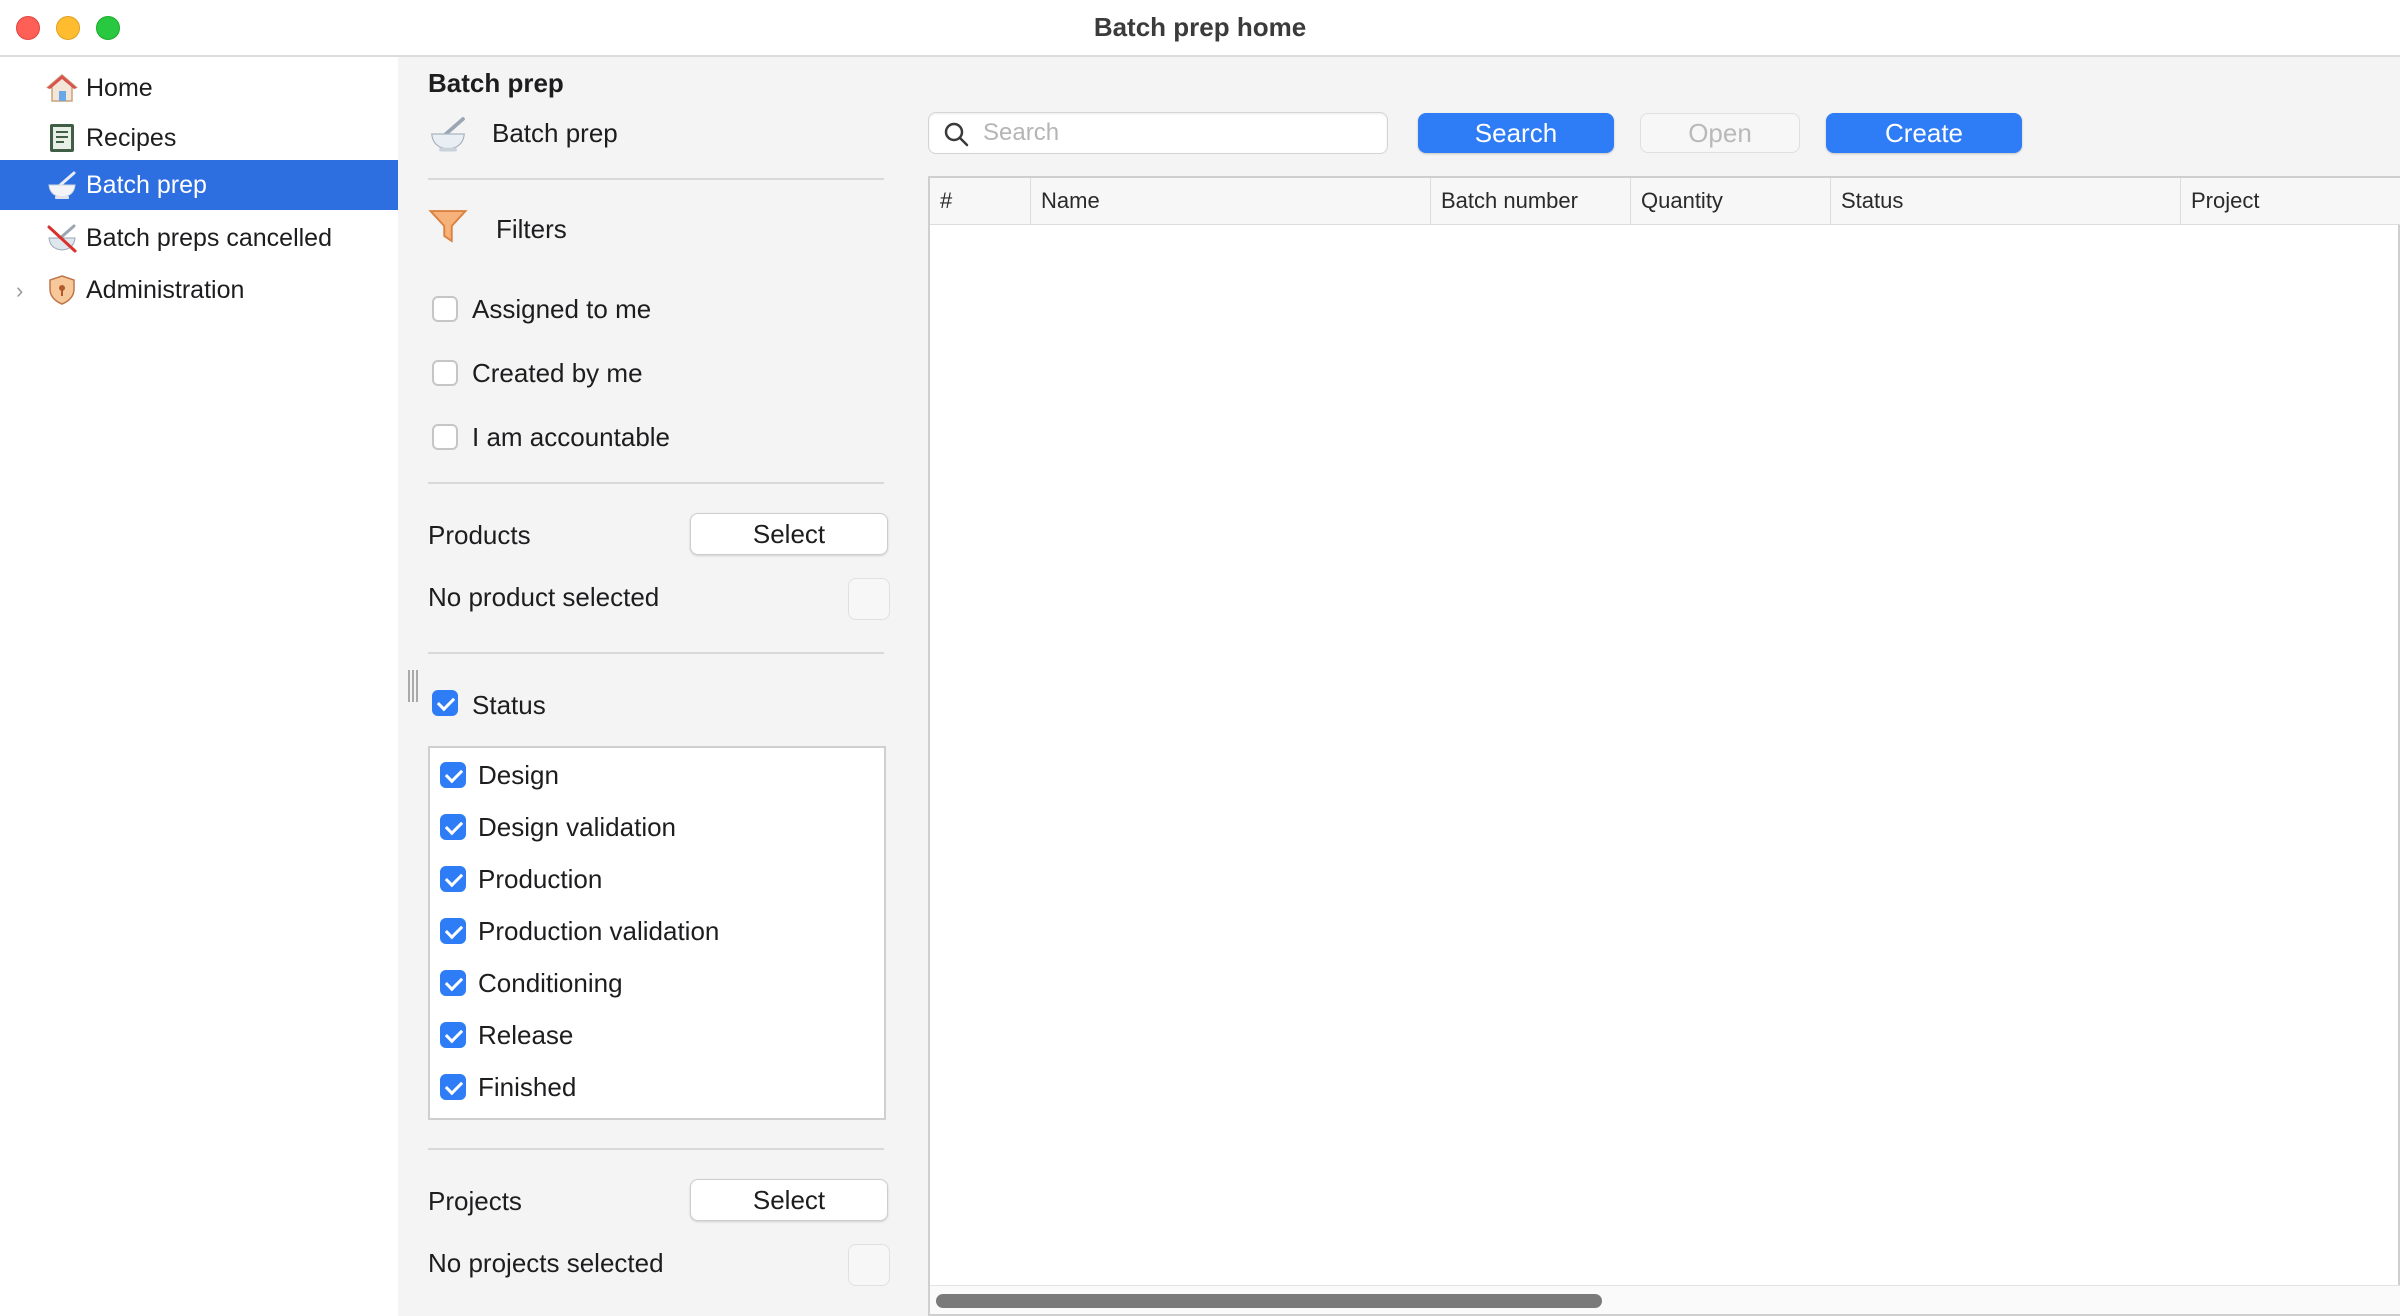  What do you see at coordinates (1269, 1301) in the screenshot?
I see `scrollbar-thumb` at bounding box center [1269, 1301].